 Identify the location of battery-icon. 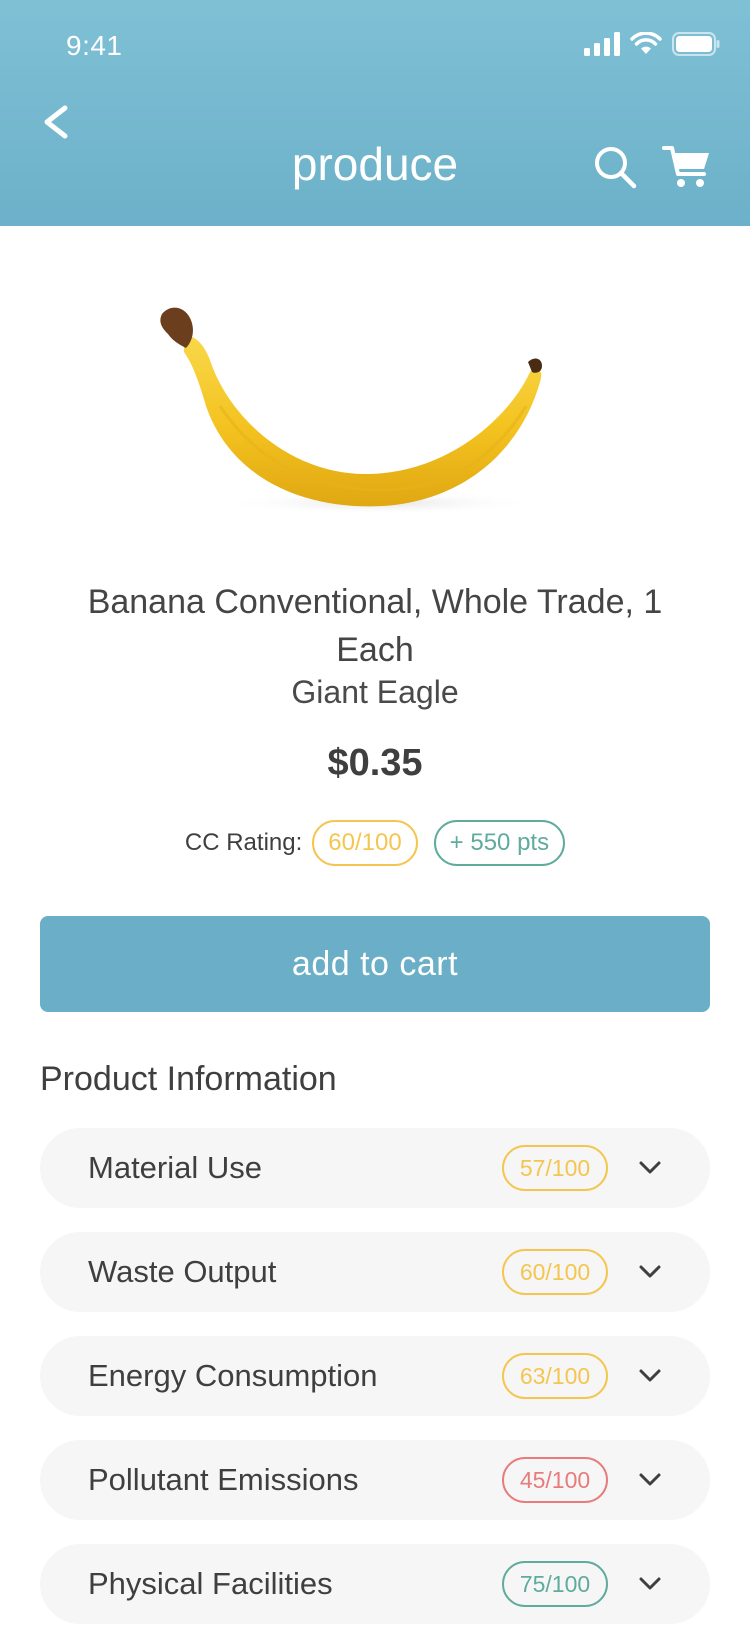
(696, 44).